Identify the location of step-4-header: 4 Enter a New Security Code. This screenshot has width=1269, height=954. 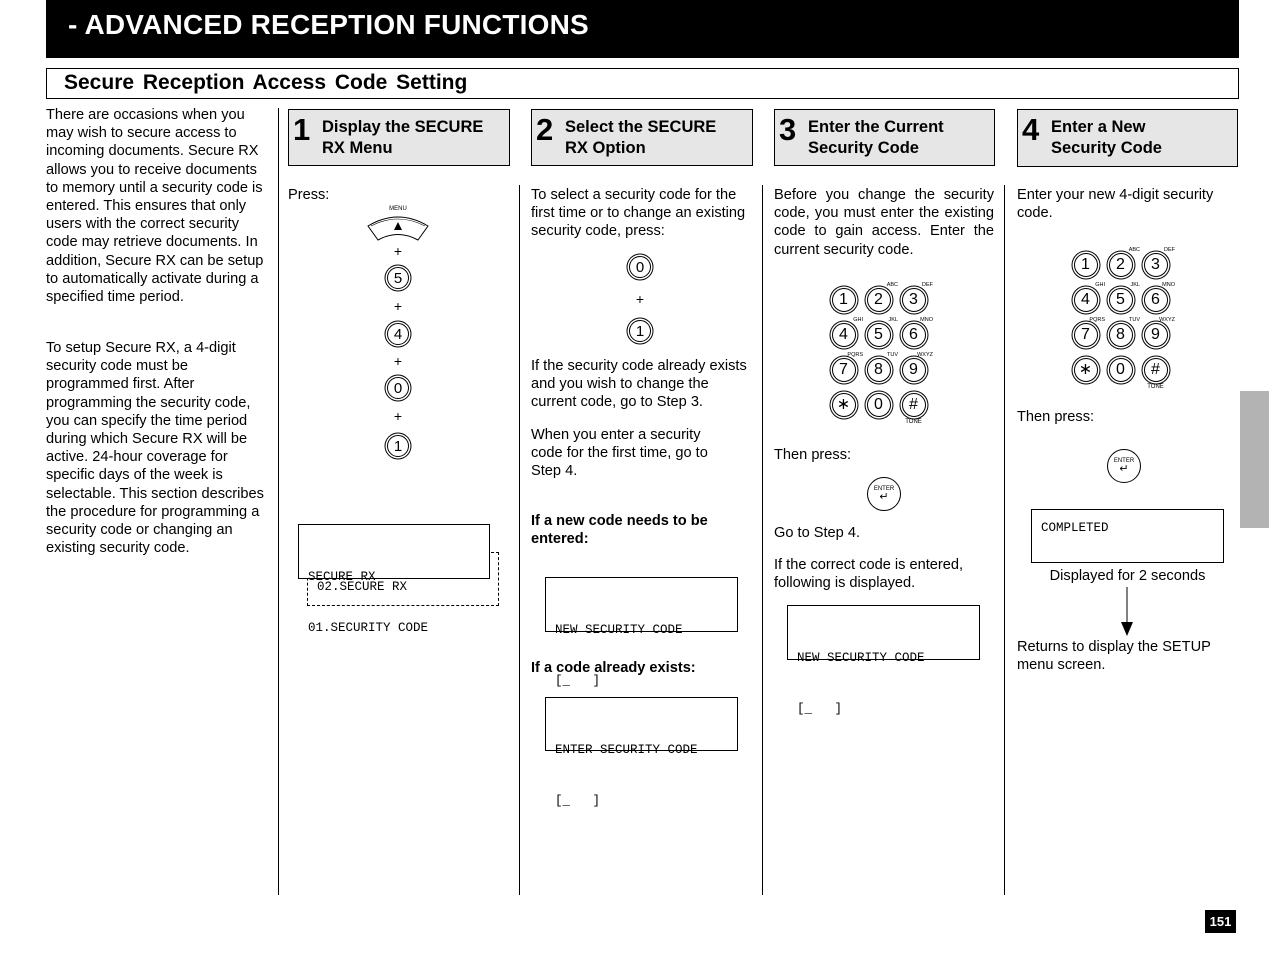
(1127, 138).